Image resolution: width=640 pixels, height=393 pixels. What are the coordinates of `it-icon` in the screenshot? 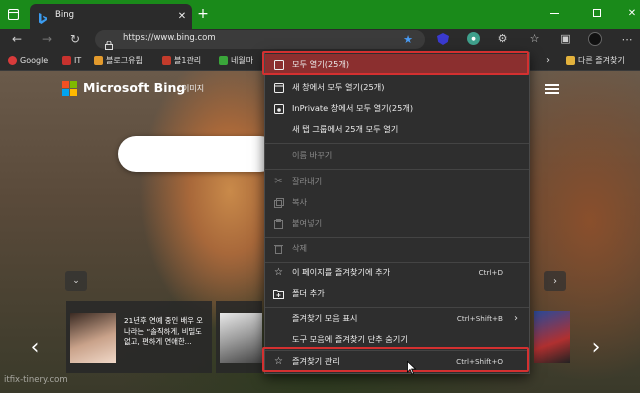 It's located at (66, 60).